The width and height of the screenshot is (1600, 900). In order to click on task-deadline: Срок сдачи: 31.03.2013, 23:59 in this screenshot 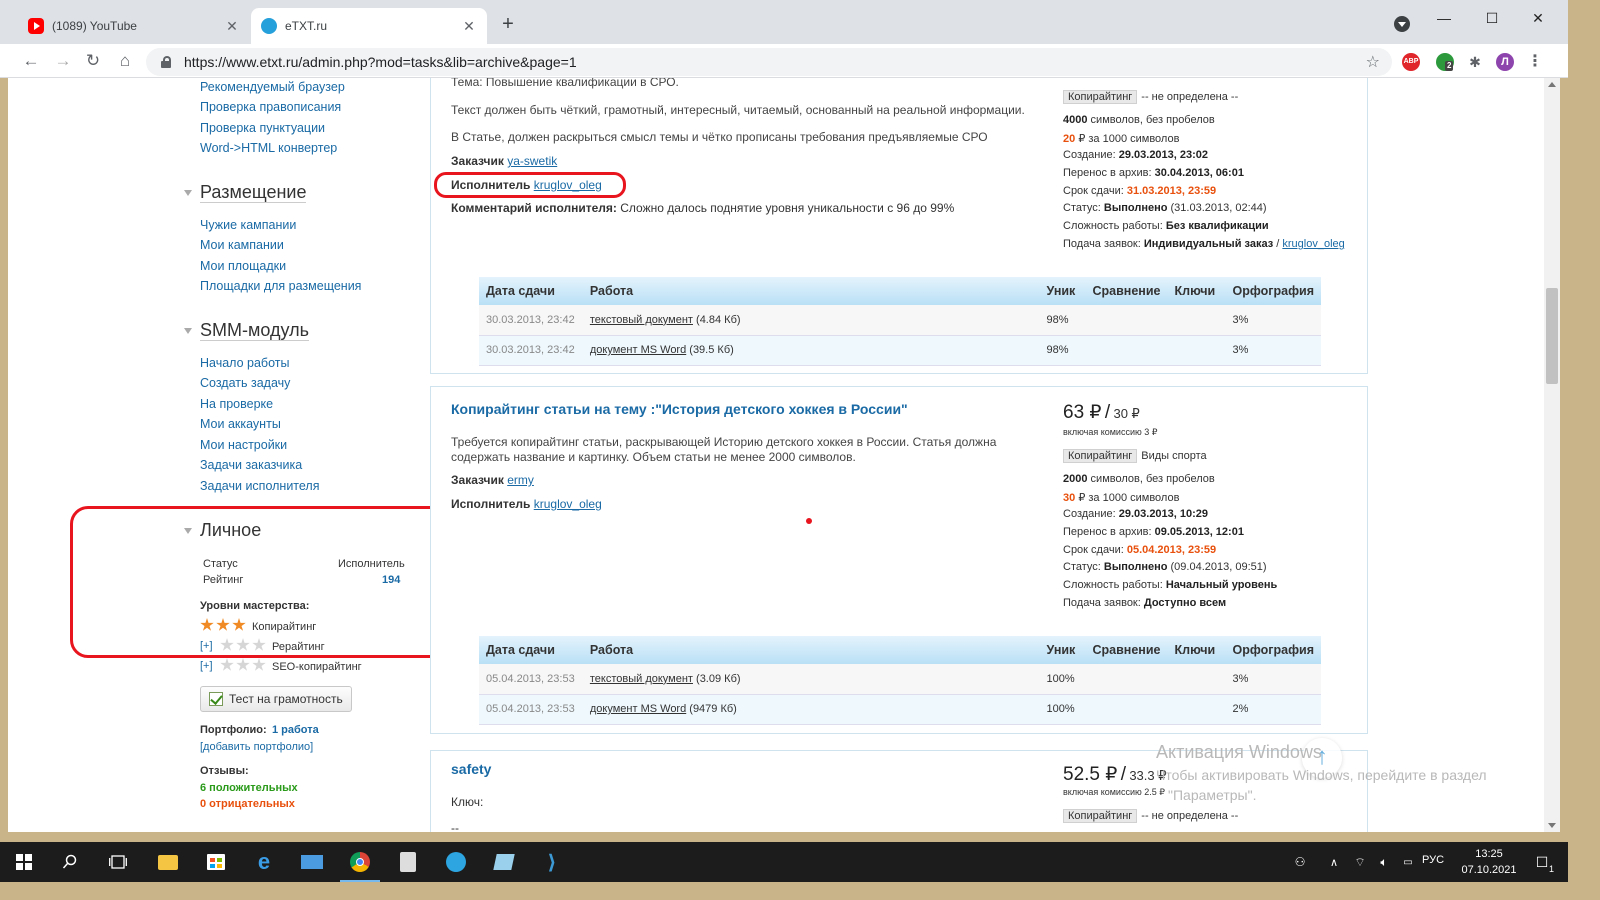, I will do `click(1140, 191)`.